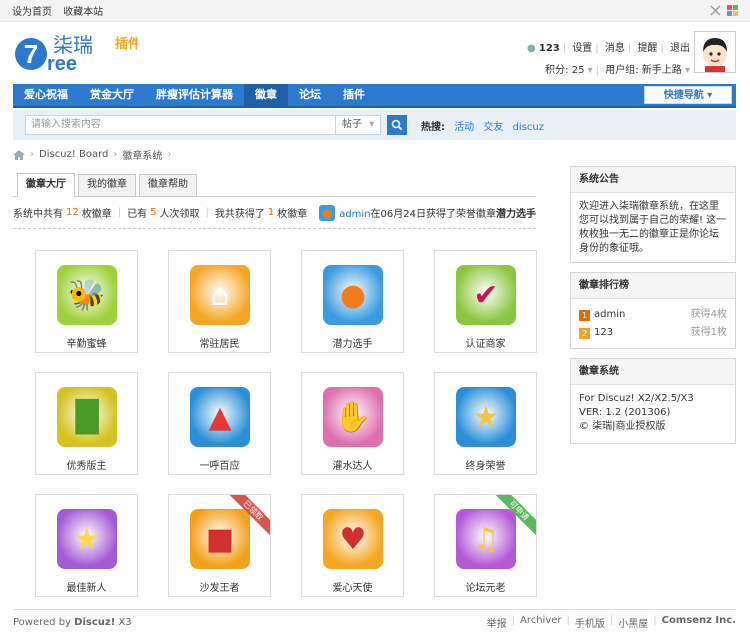  I want to click on news-badge-icon, so click(327, 212).